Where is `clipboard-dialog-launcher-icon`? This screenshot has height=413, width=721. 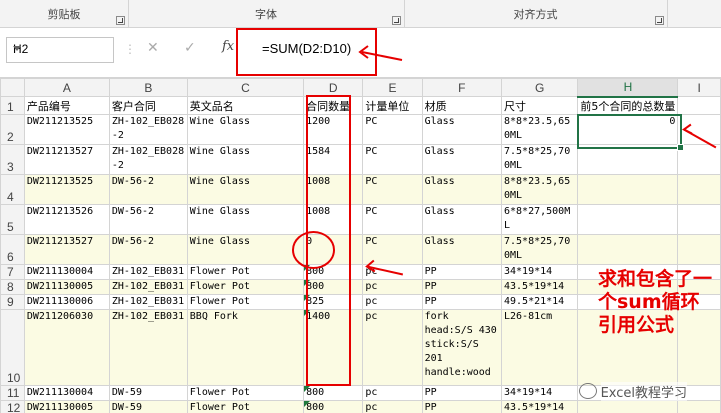 clipboard-dialog-launcher-icon is located at coordinates (120, 20).